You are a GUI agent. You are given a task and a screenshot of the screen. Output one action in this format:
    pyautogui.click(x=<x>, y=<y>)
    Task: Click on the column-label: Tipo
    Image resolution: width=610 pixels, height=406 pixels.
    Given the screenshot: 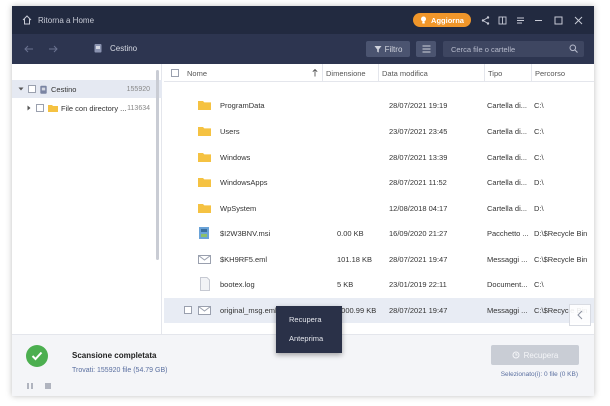 What is the action you would take?
    pyautogui.click(x=495, y=73)
    